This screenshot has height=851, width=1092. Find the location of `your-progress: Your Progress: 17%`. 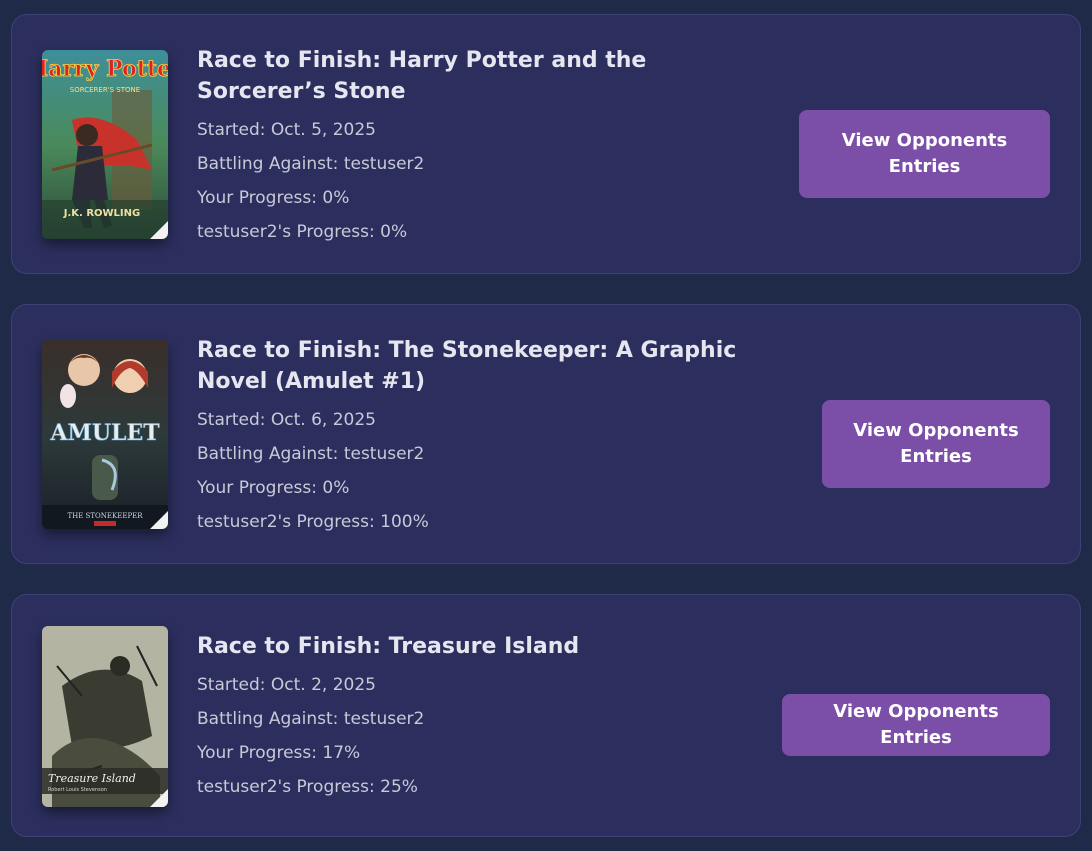

your-progress: Your Progress: 17% is located at coordinates (279, 753).